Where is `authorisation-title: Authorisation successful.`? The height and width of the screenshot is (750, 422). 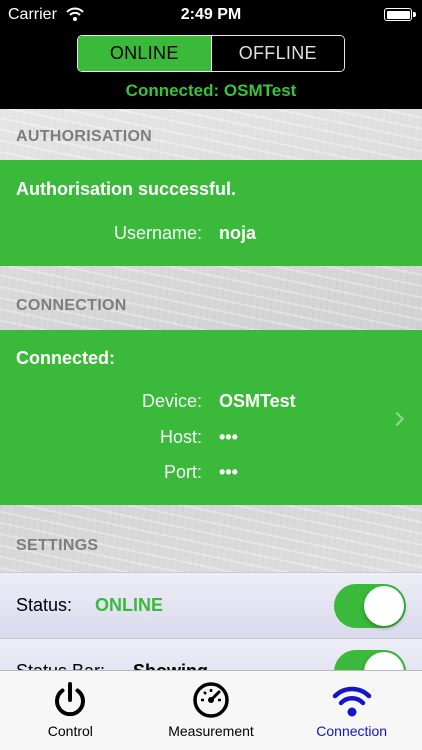 authorisation-title: Authorisation successful. is located at coordinates (126, 189).